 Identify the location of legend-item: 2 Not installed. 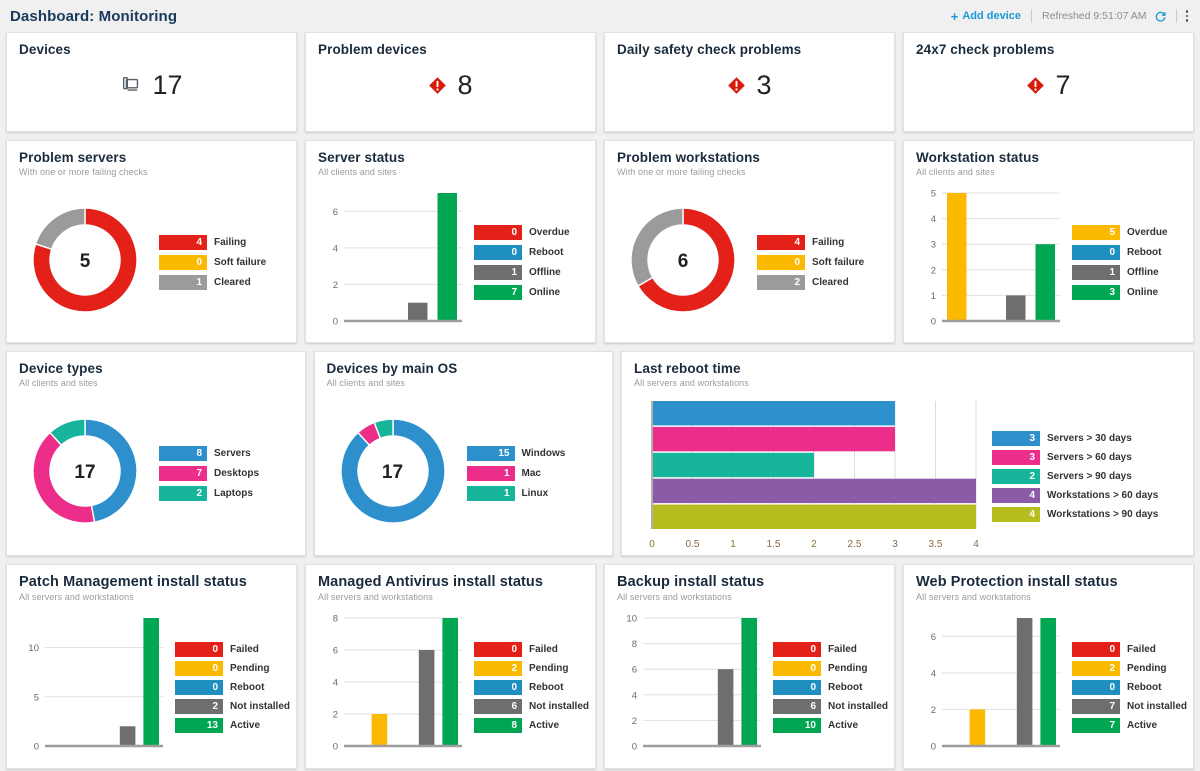
(232, 706).